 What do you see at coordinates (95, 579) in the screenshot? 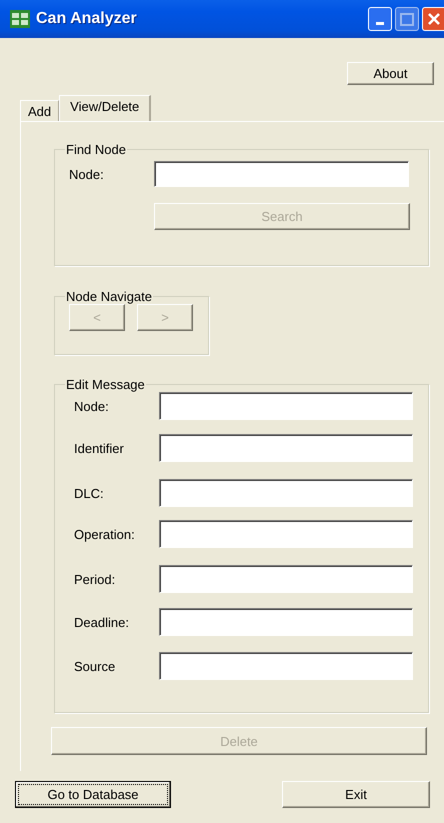
I see `field-label: Period:` at bounding box center [95, 579].